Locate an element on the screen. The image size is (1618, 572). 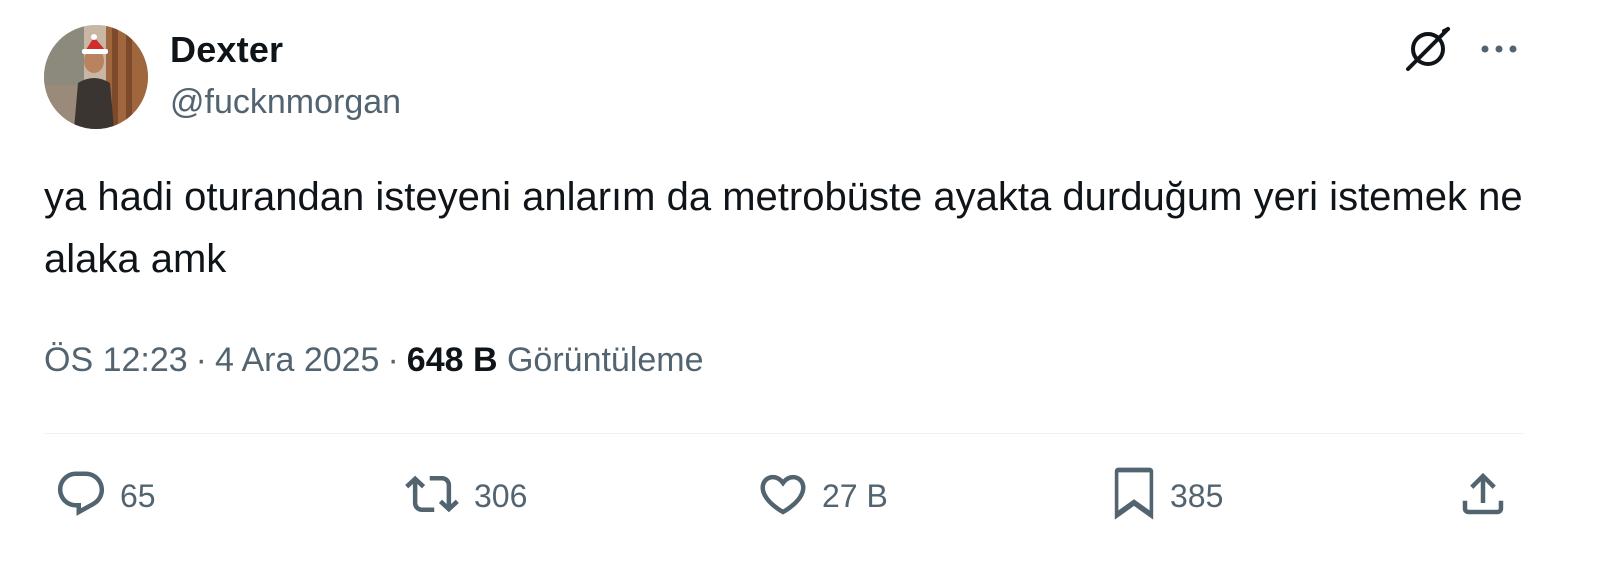
retweet-count: 306 is located at coordinates (501, 496).